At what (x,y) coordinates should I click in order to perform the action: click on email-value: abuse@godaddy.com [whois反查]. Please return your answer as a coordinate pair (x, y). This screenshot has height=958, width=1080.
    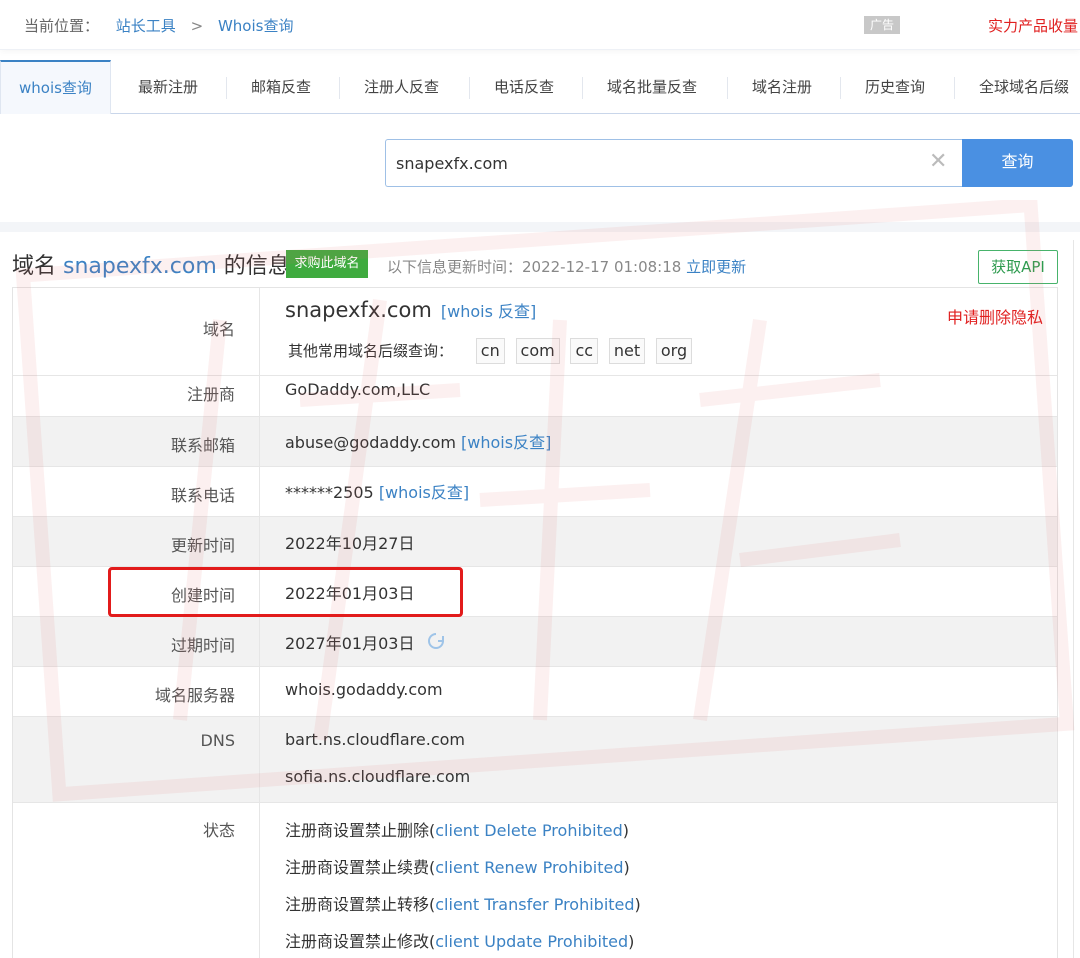
    Looking at the image, I should click on (418, 441).